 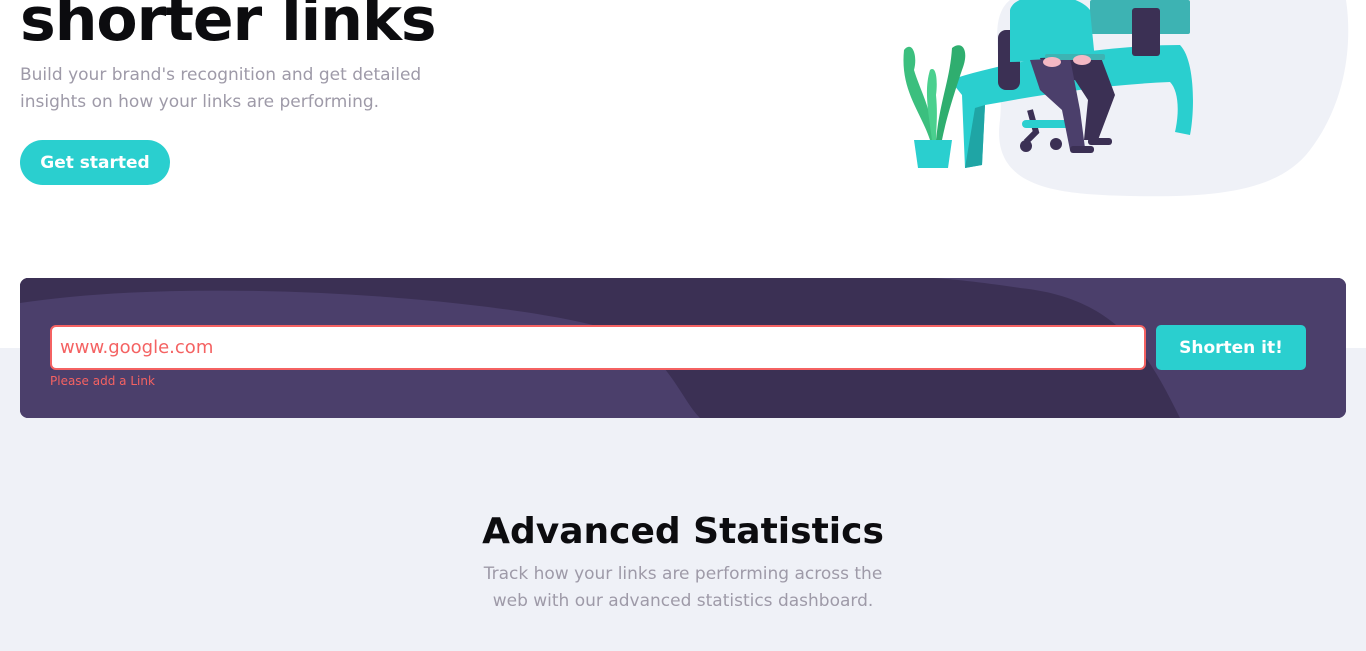 I want to click on url-error-message: Please add a Link, so click(x=102, y=381).